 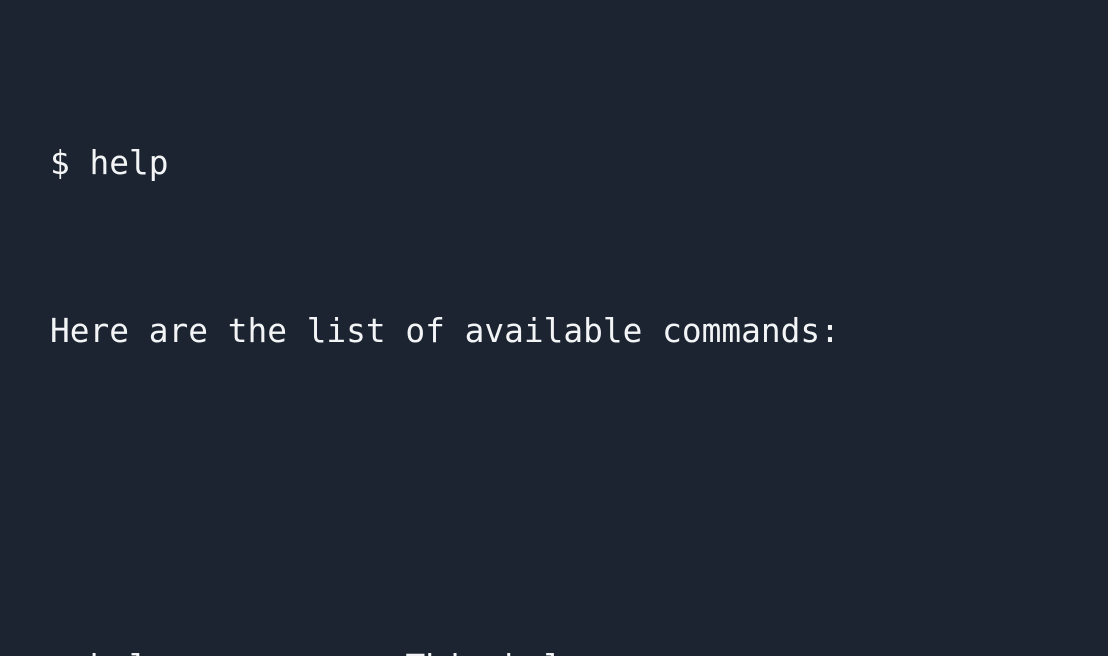 What do you see at coordinates (129, 163) in the screenshot?
I see `entered-command: help` at bounding box center [129, 163].